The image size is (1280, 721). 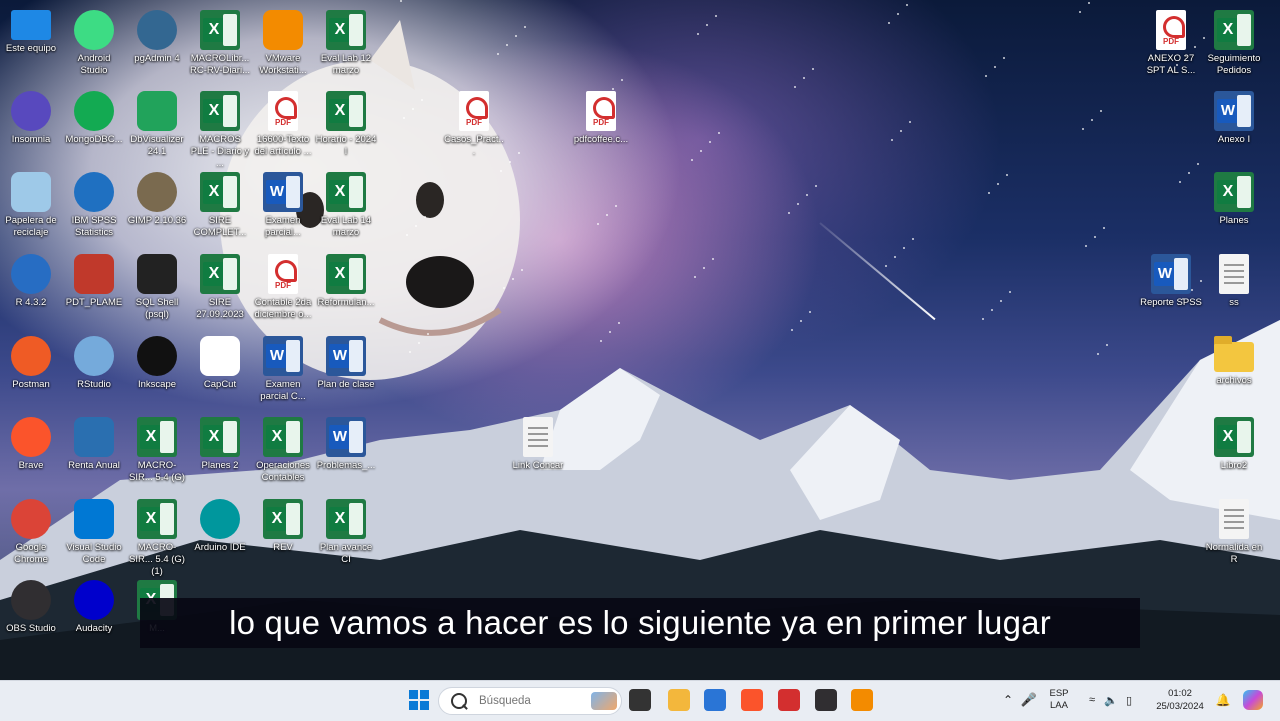 I want to click on desktop-icon-normalida-en-r: Normalida en R, so click(x=1234, y=532).